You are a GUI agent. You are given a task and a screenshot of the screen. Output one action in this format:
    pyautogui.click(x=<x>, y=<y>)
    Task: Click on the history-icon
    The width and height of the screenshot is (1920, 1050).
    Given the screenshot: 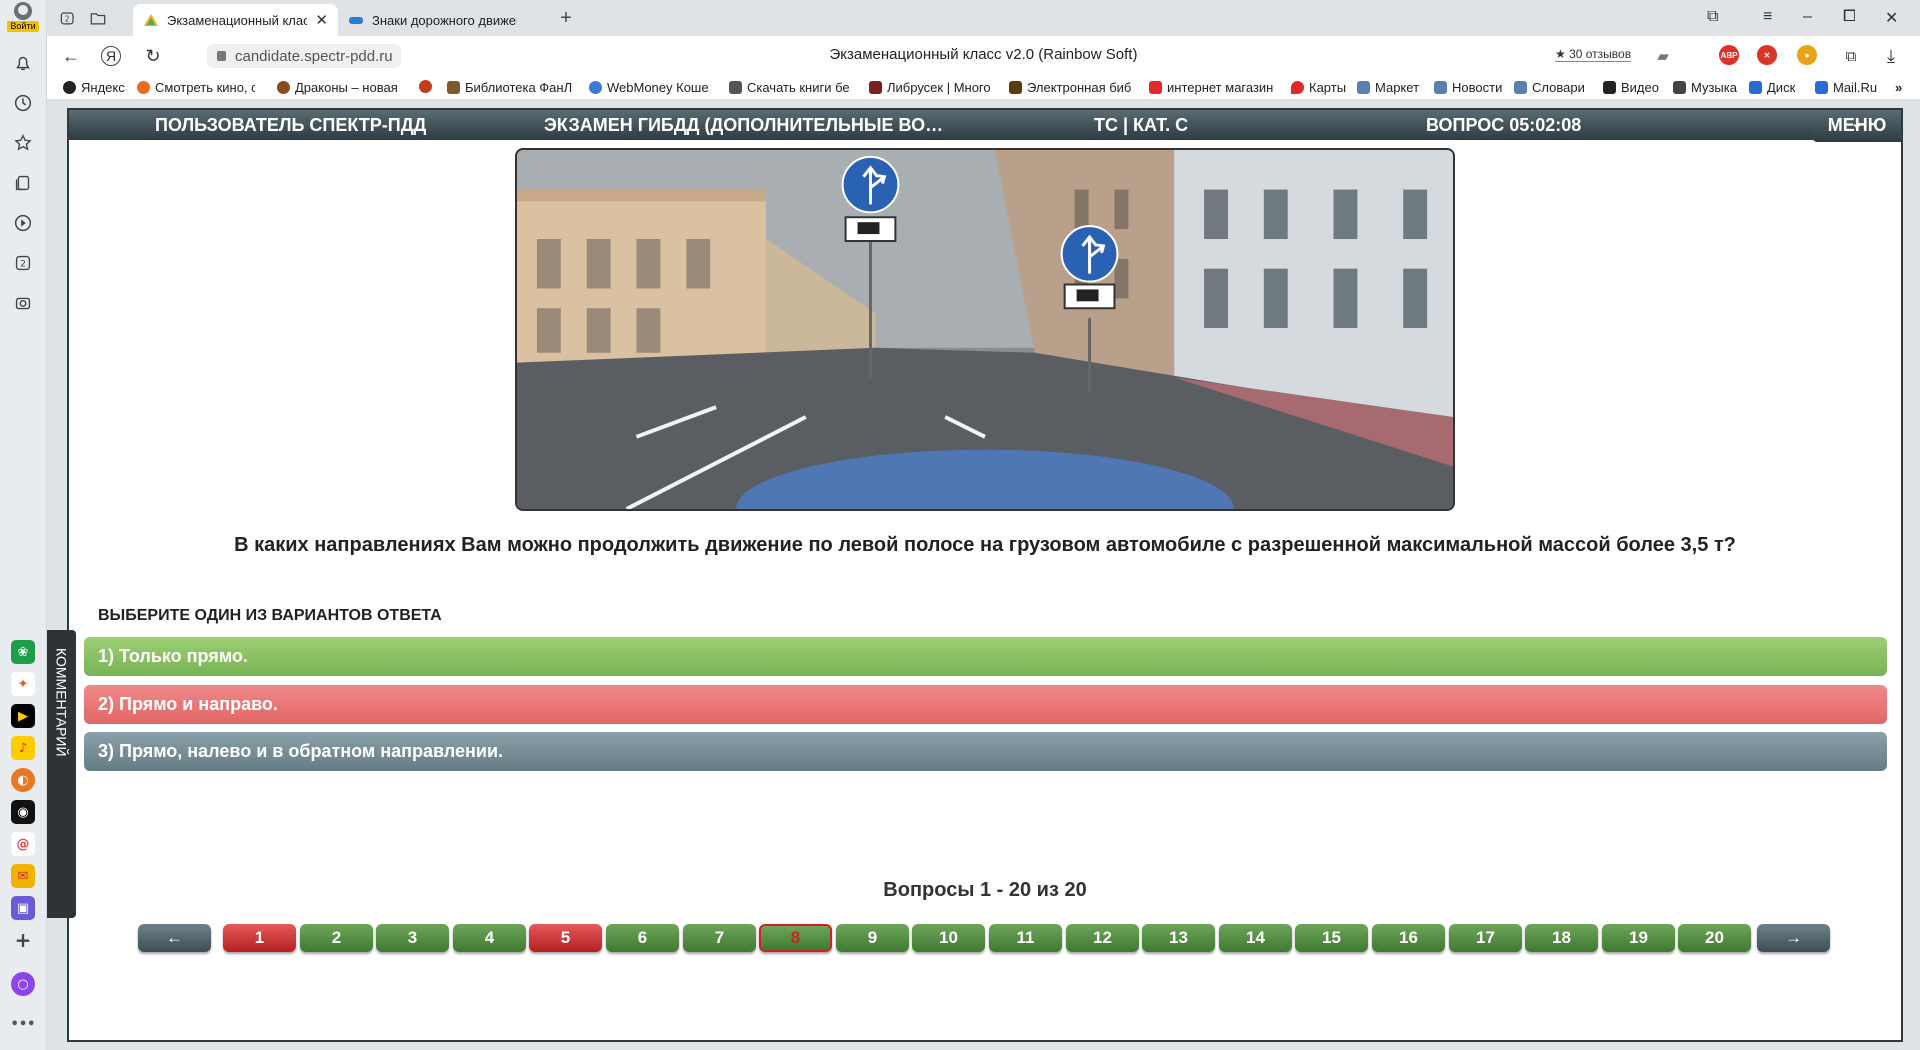 What is the action you would take?
    pyautogui.click(x=23, y=103)
    